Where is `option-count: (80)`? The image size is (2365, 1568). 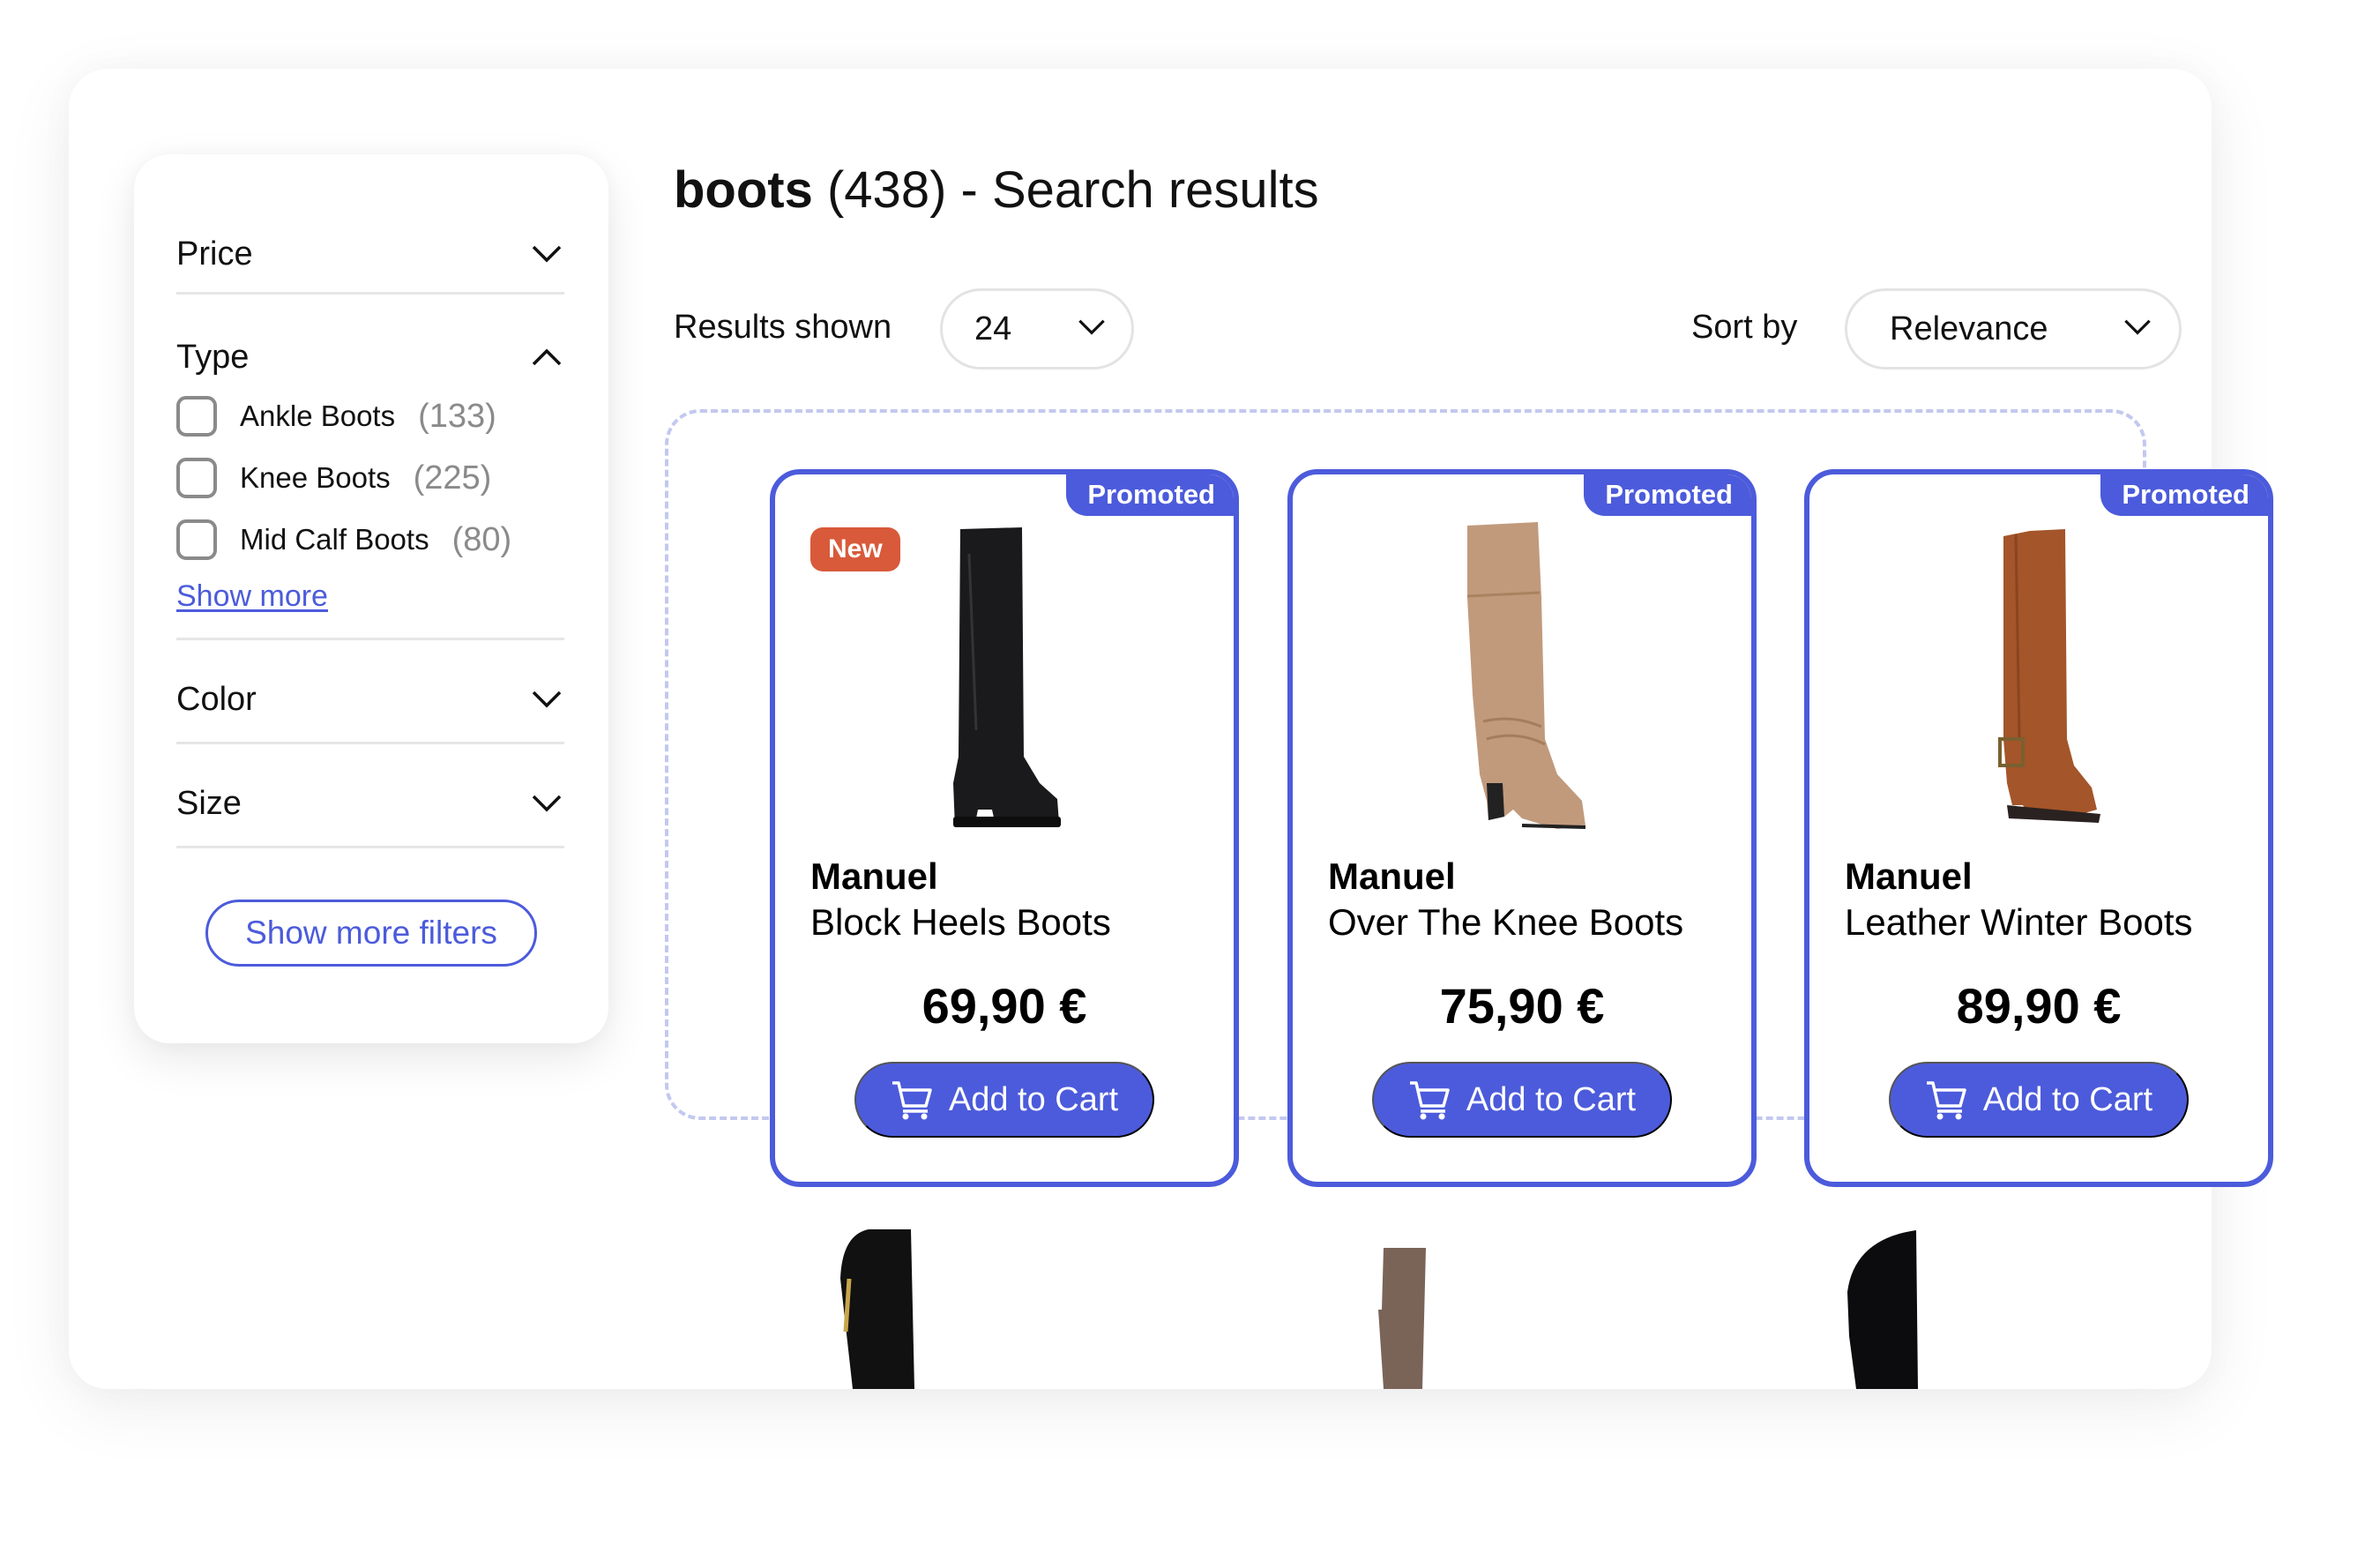 option-count: (80) is located at coordinates (482, 539).